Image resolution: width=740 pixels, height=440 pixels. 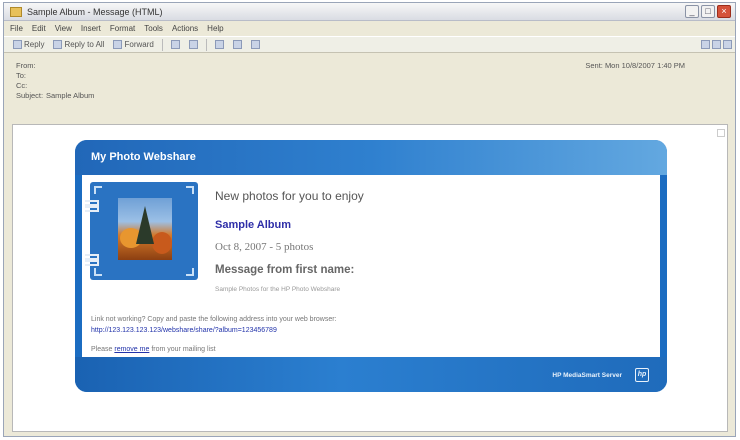 I want to click on subject-label: Subject:, so click(x=30, y=95).